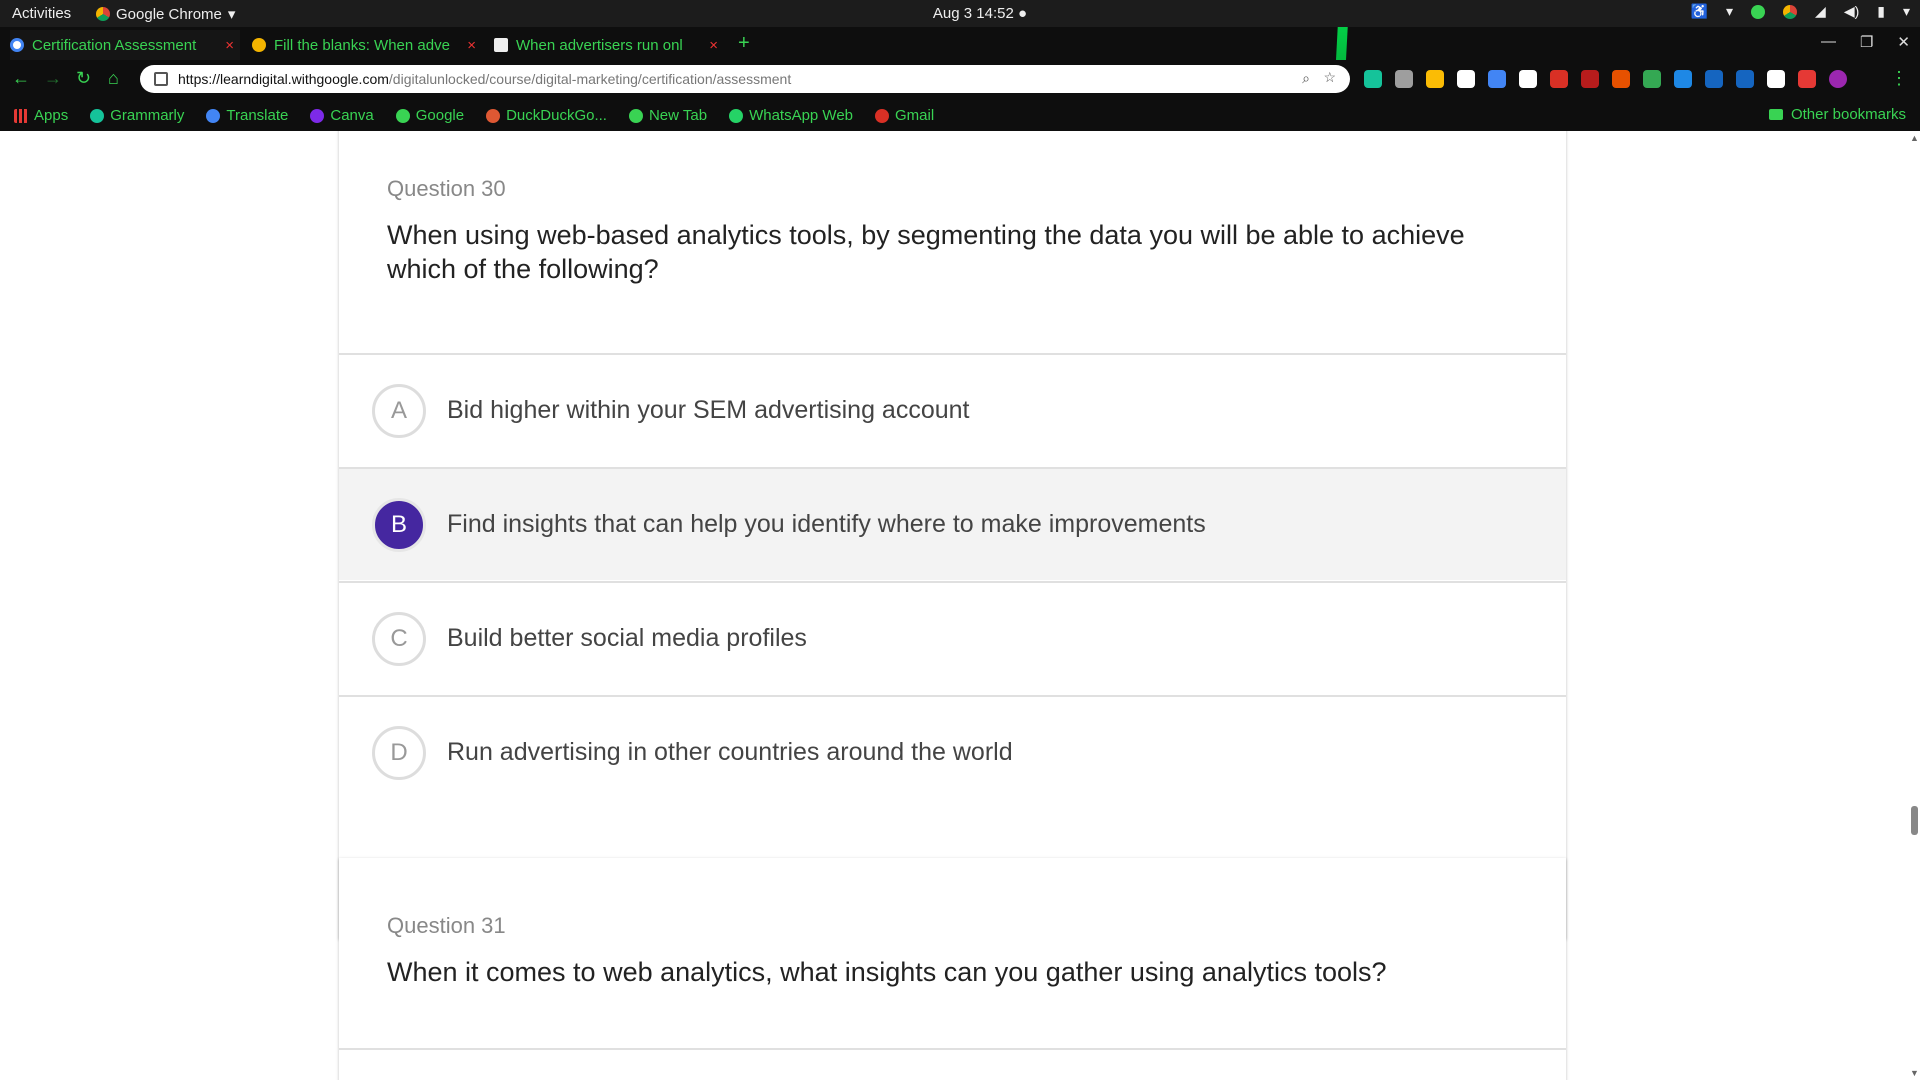 This screenshot has height=1080, width=1920. I want to click on bookmark-google: Google, so click(430, 115).